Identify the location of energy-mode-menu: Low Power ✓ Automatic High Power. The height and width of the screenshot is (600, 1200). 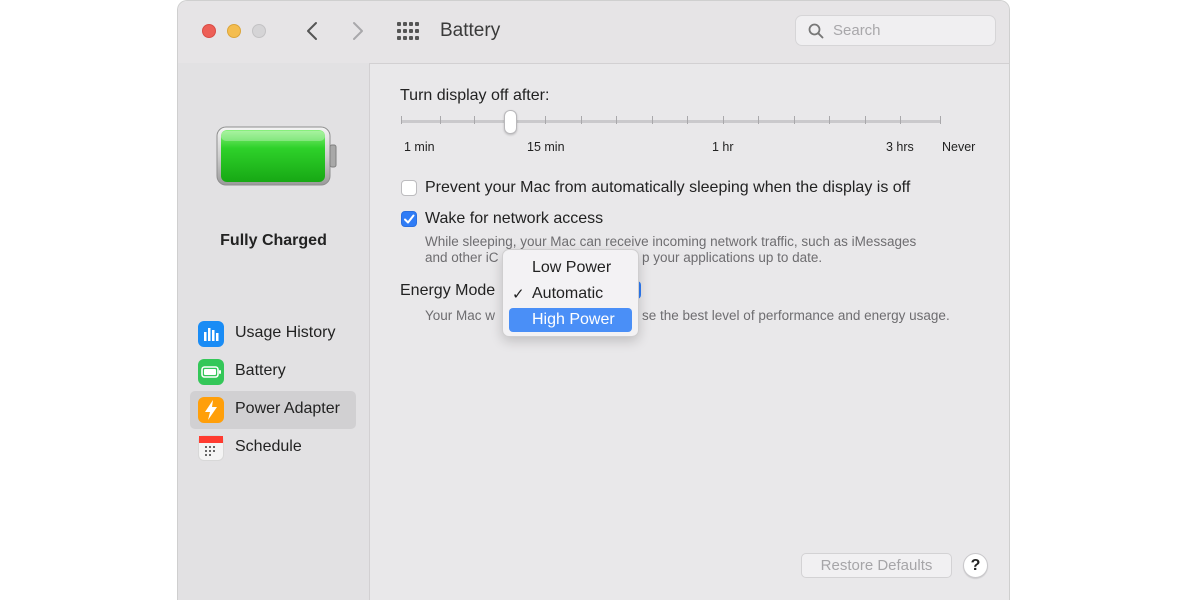
(570, 293).